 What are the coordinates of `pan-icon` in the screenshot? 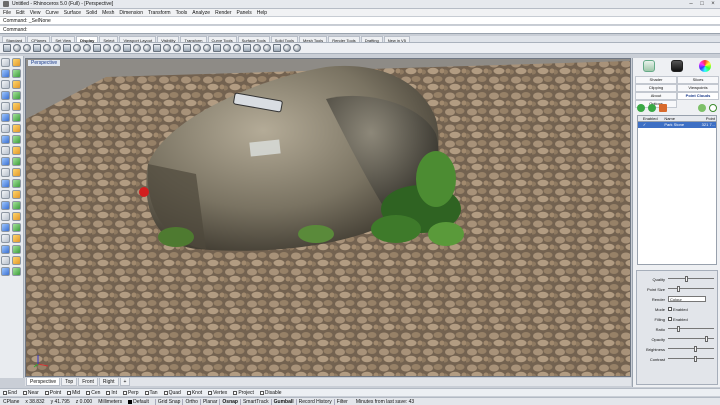 It's located at (247, 48).